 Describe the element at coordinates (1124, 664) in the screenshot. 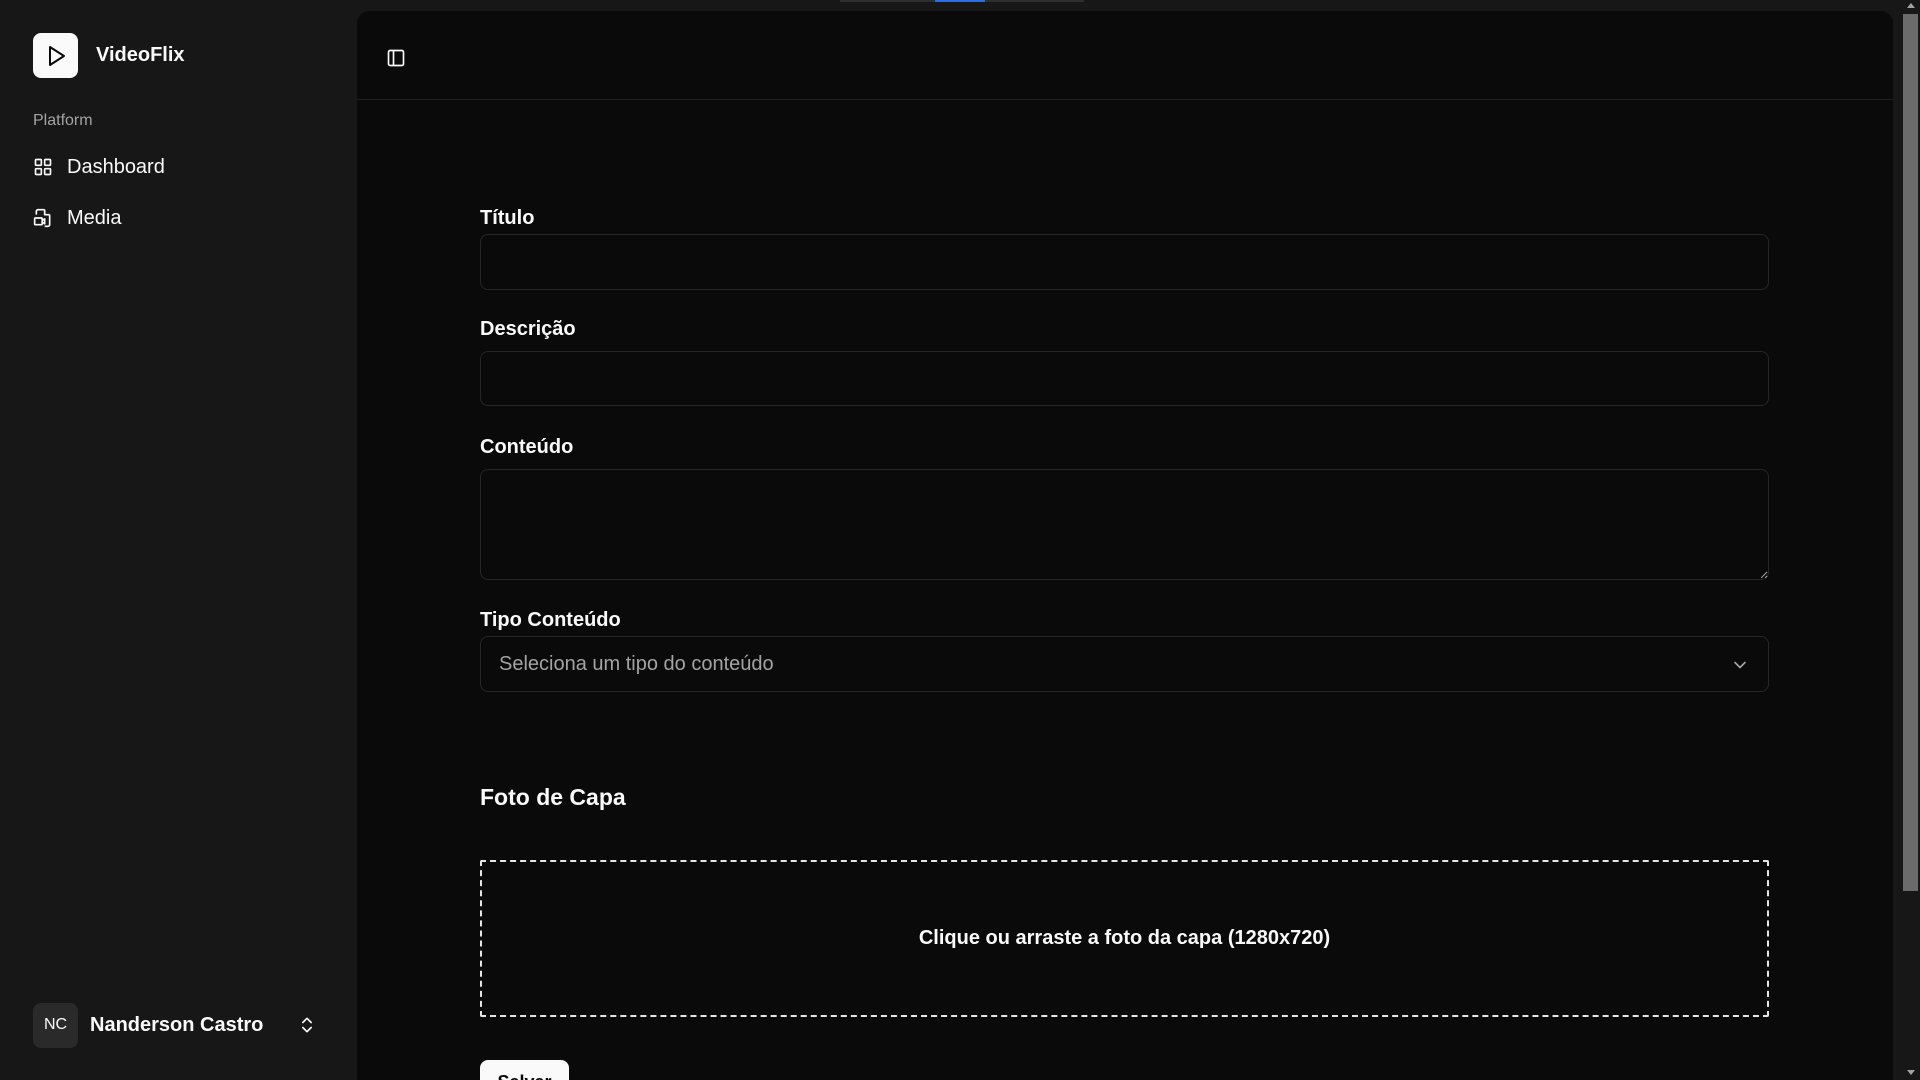

I see `tipo-conteudo-select: Seleciona um tipo do conteúdo` at that location.